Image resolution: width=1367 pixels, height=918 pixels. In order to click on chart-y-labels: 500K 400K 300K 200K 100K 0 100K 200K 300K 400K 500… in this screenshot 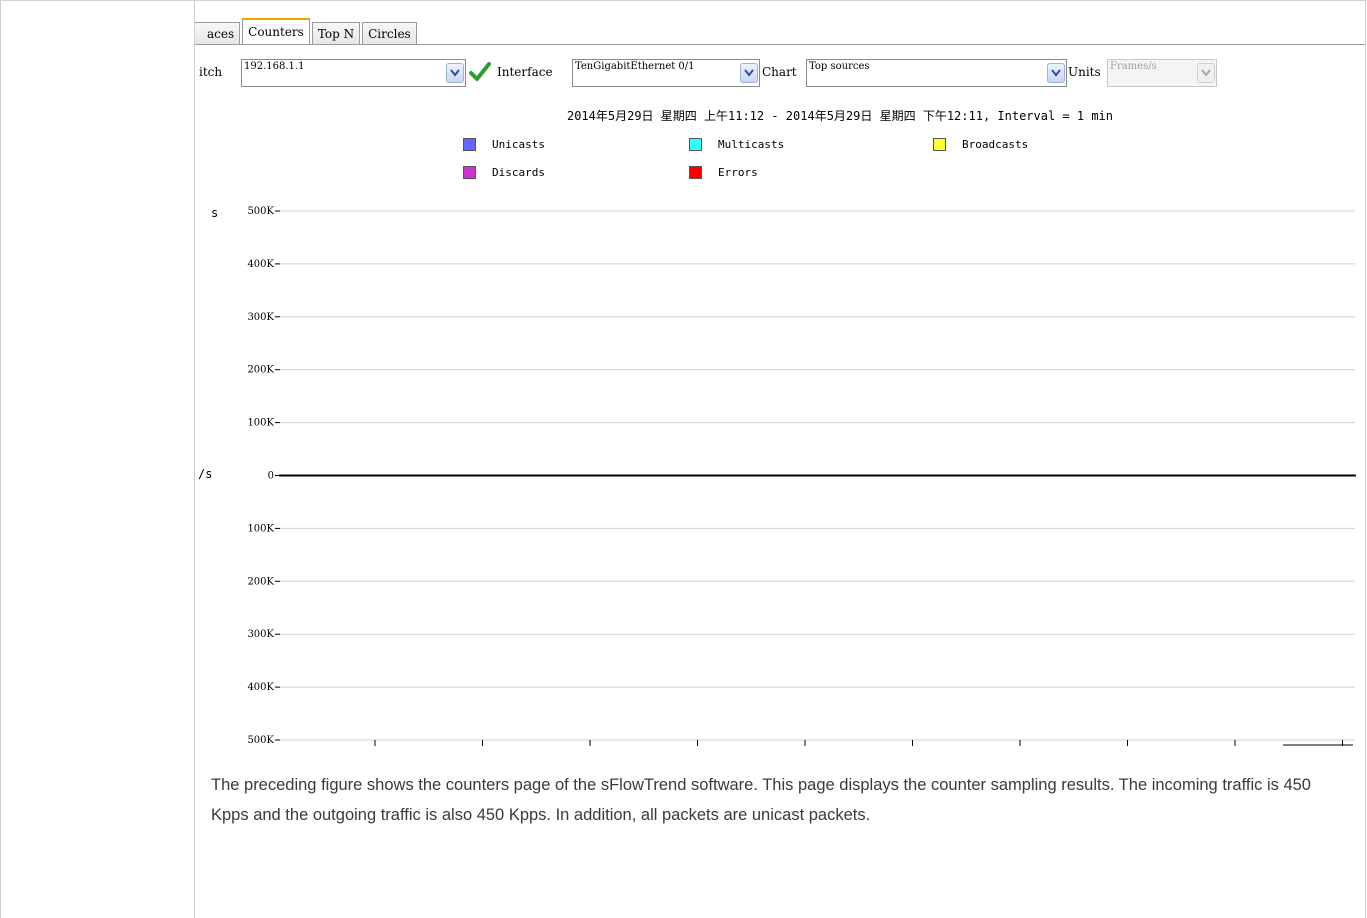, I will do `click(260, 476)`.